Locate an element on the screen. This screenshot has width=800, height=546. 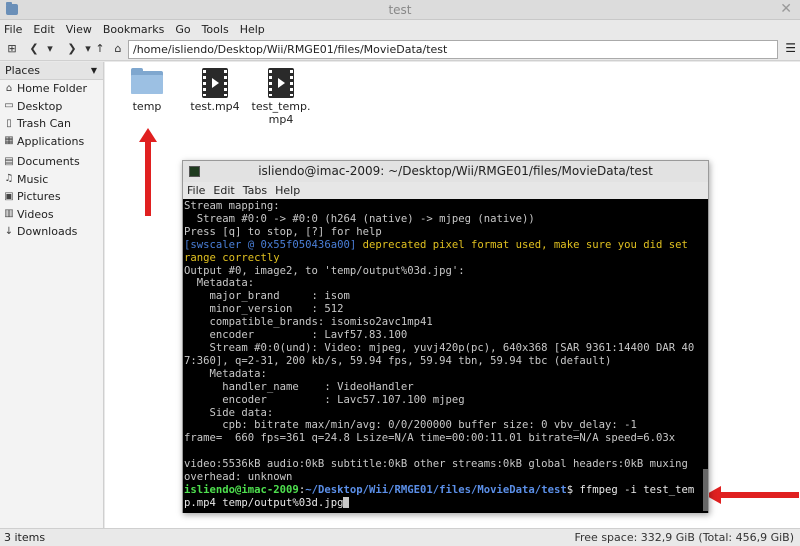
desktop-icon: ▭ is located at coordinates (9, 106).